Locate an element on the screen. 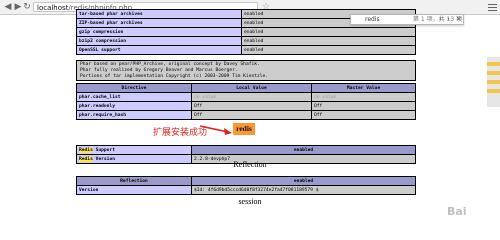 This screenshot has width=500, height=240. url-host: localhost is located at coordinates (53, 8).